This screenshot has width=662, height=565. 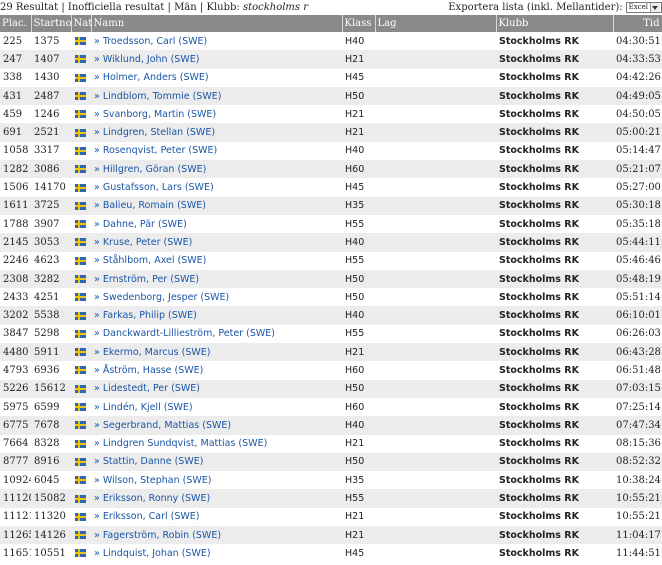 What do you see at coordinates (161, 297) in the screenshot?
I see `runner-name-link: » Swedenborg, Jesper (SWE)` at bounding box center [161, 297].